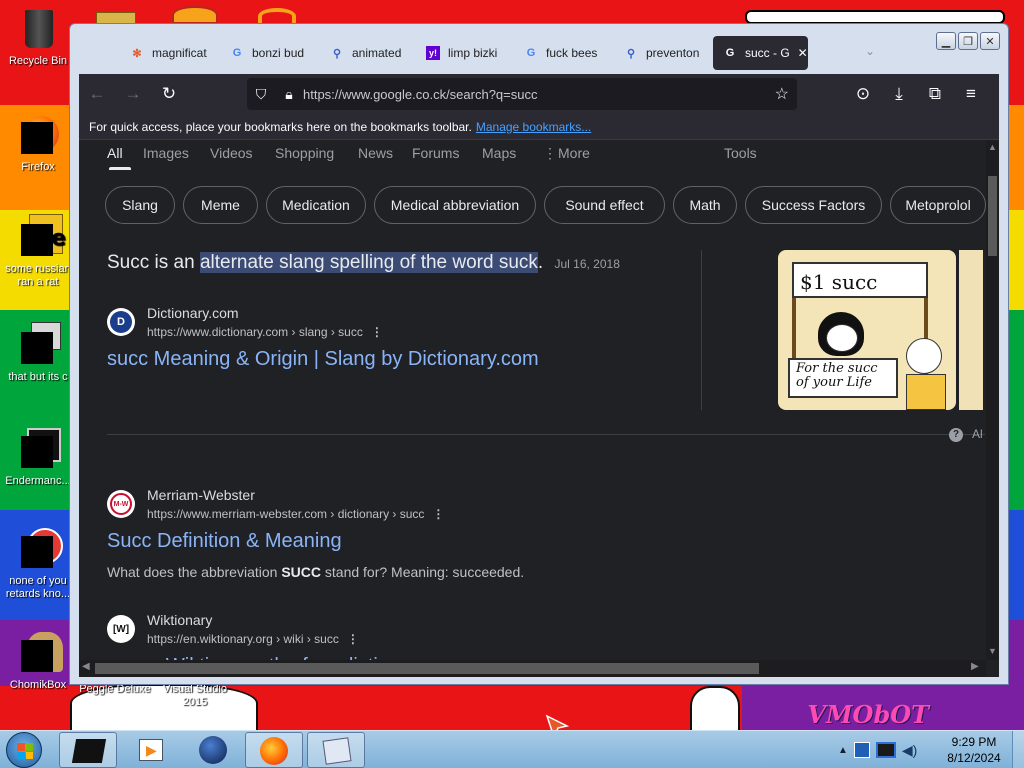 This screenshot has height=768, width=1024. I want to click on chip-medical-abbreviation: Medical abbreviation, so click(455, 205).